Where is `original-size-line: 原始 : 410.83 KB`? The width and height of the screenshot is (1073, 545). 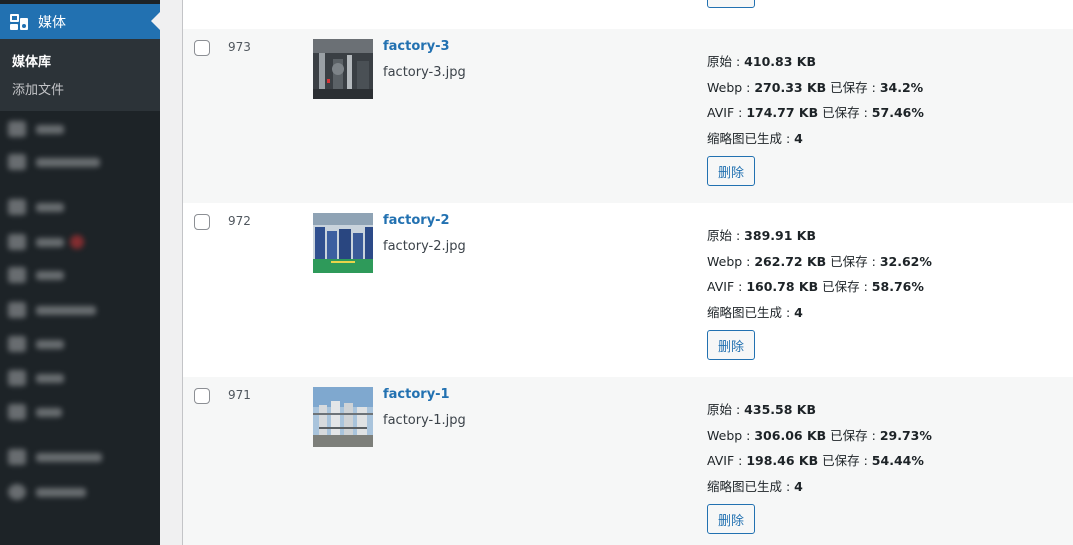 original-size-line: 原始 : 410.83 KB is located at coordinates (761, 61).